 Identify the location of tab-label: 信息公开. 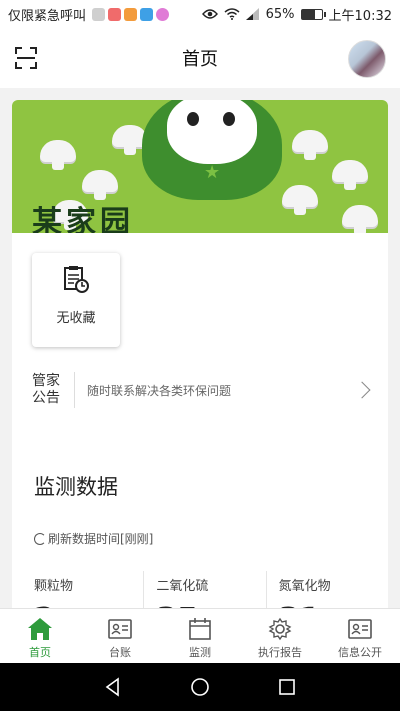
(360, 652).